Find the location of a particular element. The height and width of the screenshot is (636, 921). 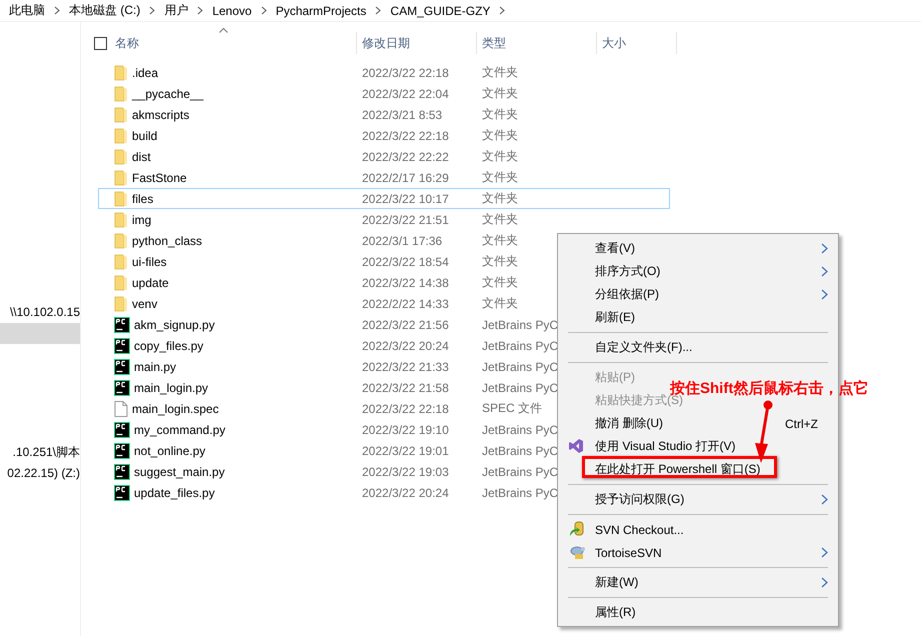

file-name: update is located at coordinates (150, 283).